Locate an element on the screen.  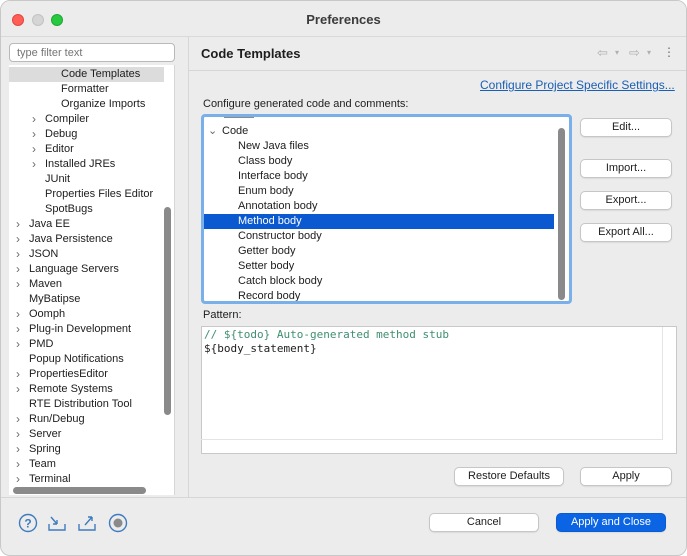
tree-item: › Spring is located at coordinates (86, 449).